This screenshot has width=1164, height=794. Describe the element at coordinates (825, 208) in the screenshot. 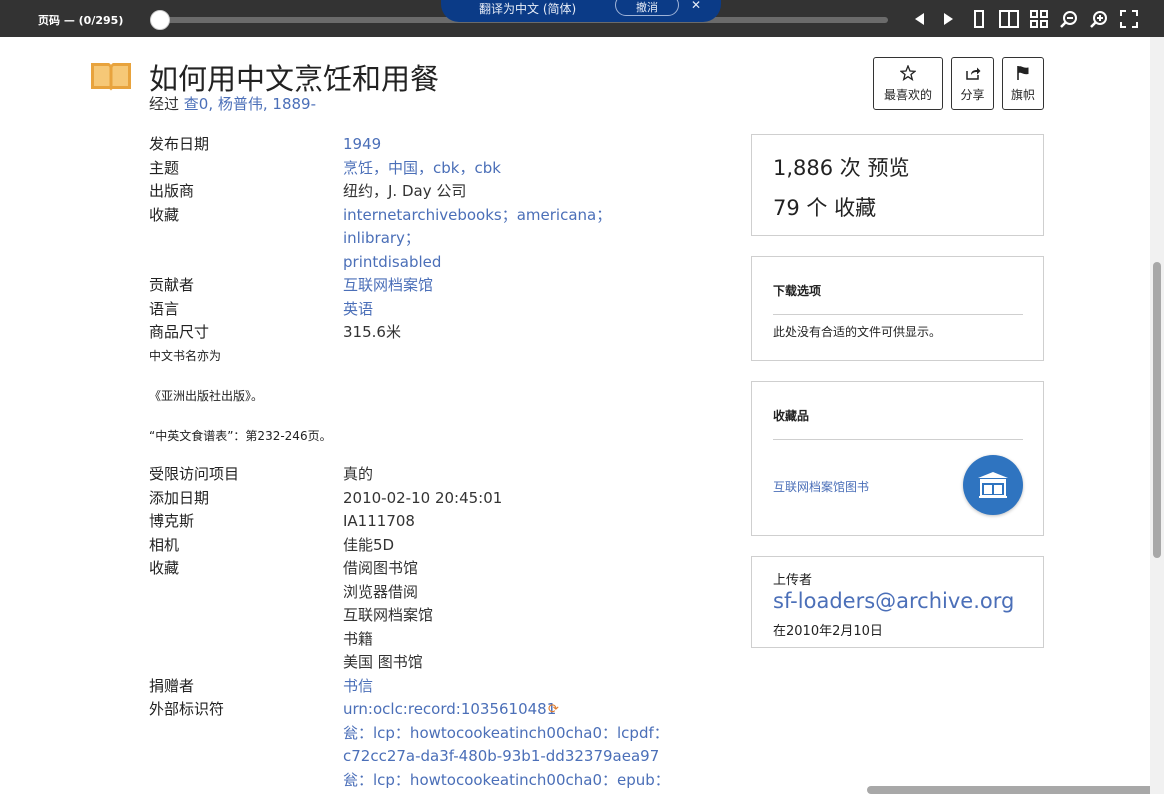

I see `favorite-count: 79 个 收藏` at that location.